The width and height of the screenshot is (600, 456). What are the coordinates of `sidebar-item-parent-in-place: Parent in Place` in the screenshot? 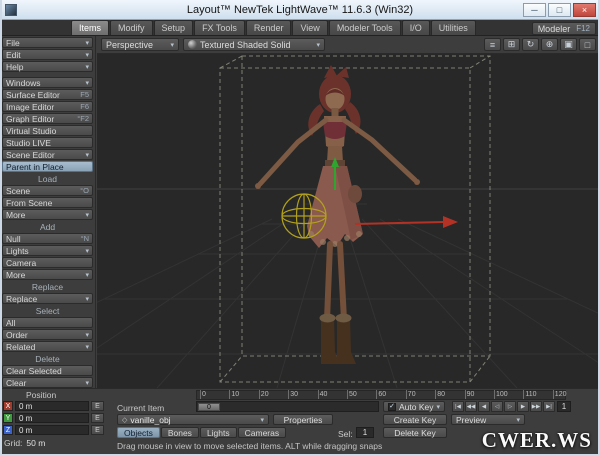 It's located at (47, 166).